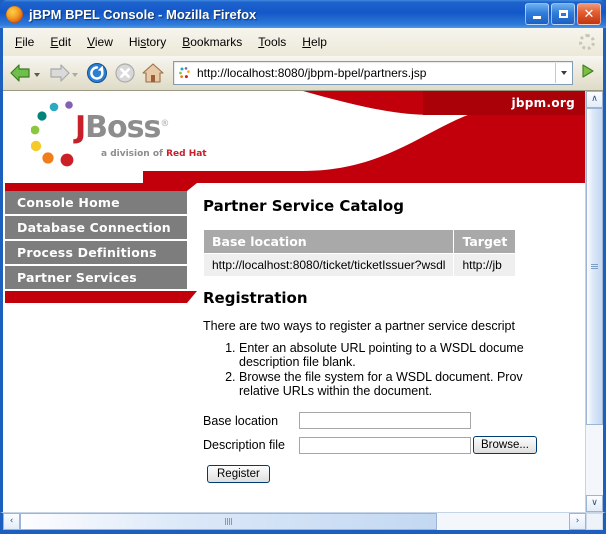  I want to click on scroll-left-button: ‹, so click(11, 521).